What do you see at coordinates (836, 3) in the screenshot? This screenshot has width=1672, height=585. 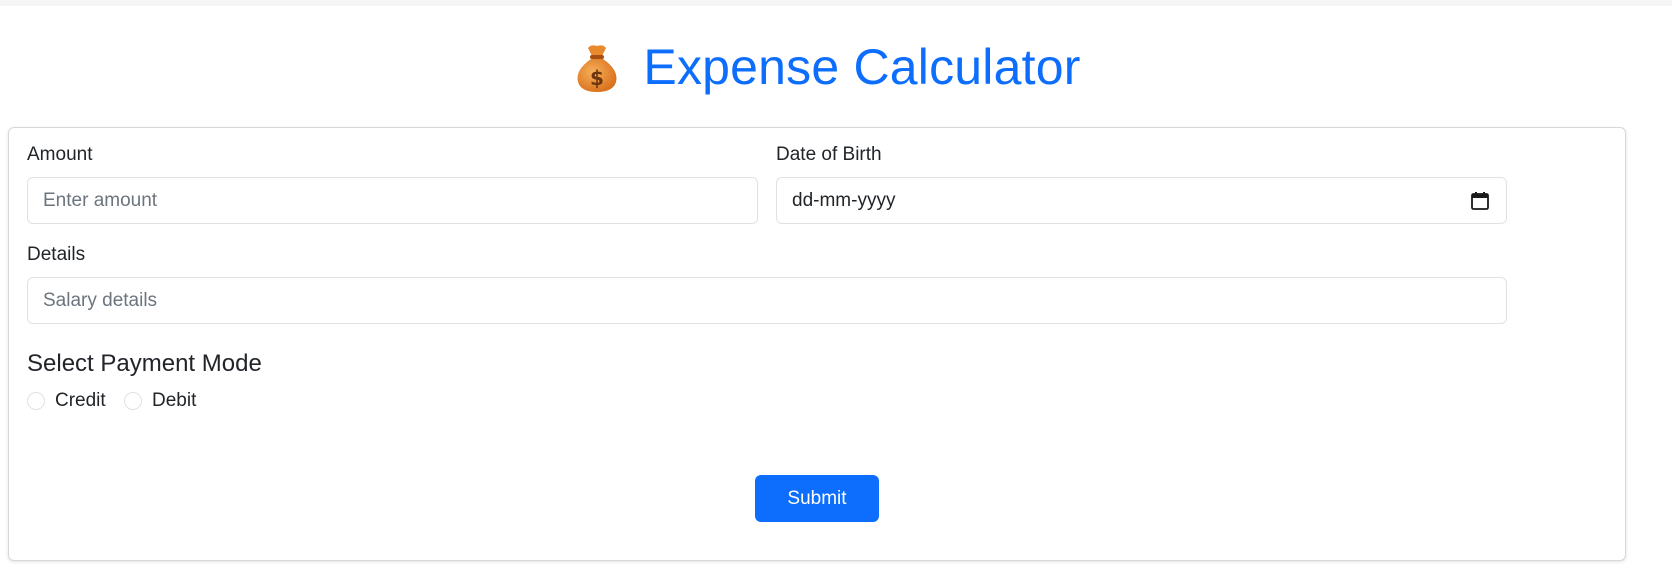 I see `top-strip` at bounding box center [836, 3].